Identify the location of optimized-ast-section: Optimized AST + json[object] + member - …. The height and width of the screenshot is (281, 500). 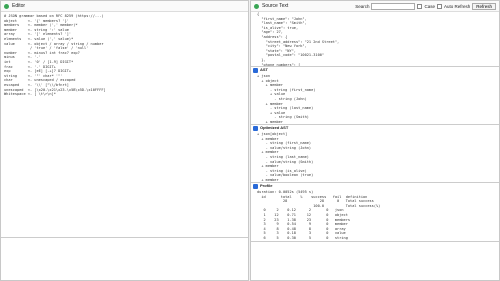
(375, 154).